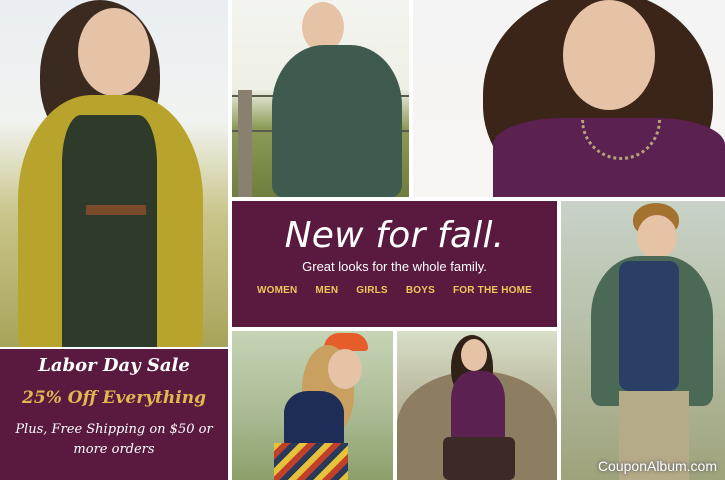 The width and height of the screenshot is (725, 480). I want to click on floral-dress-shape, so click(109, 231).